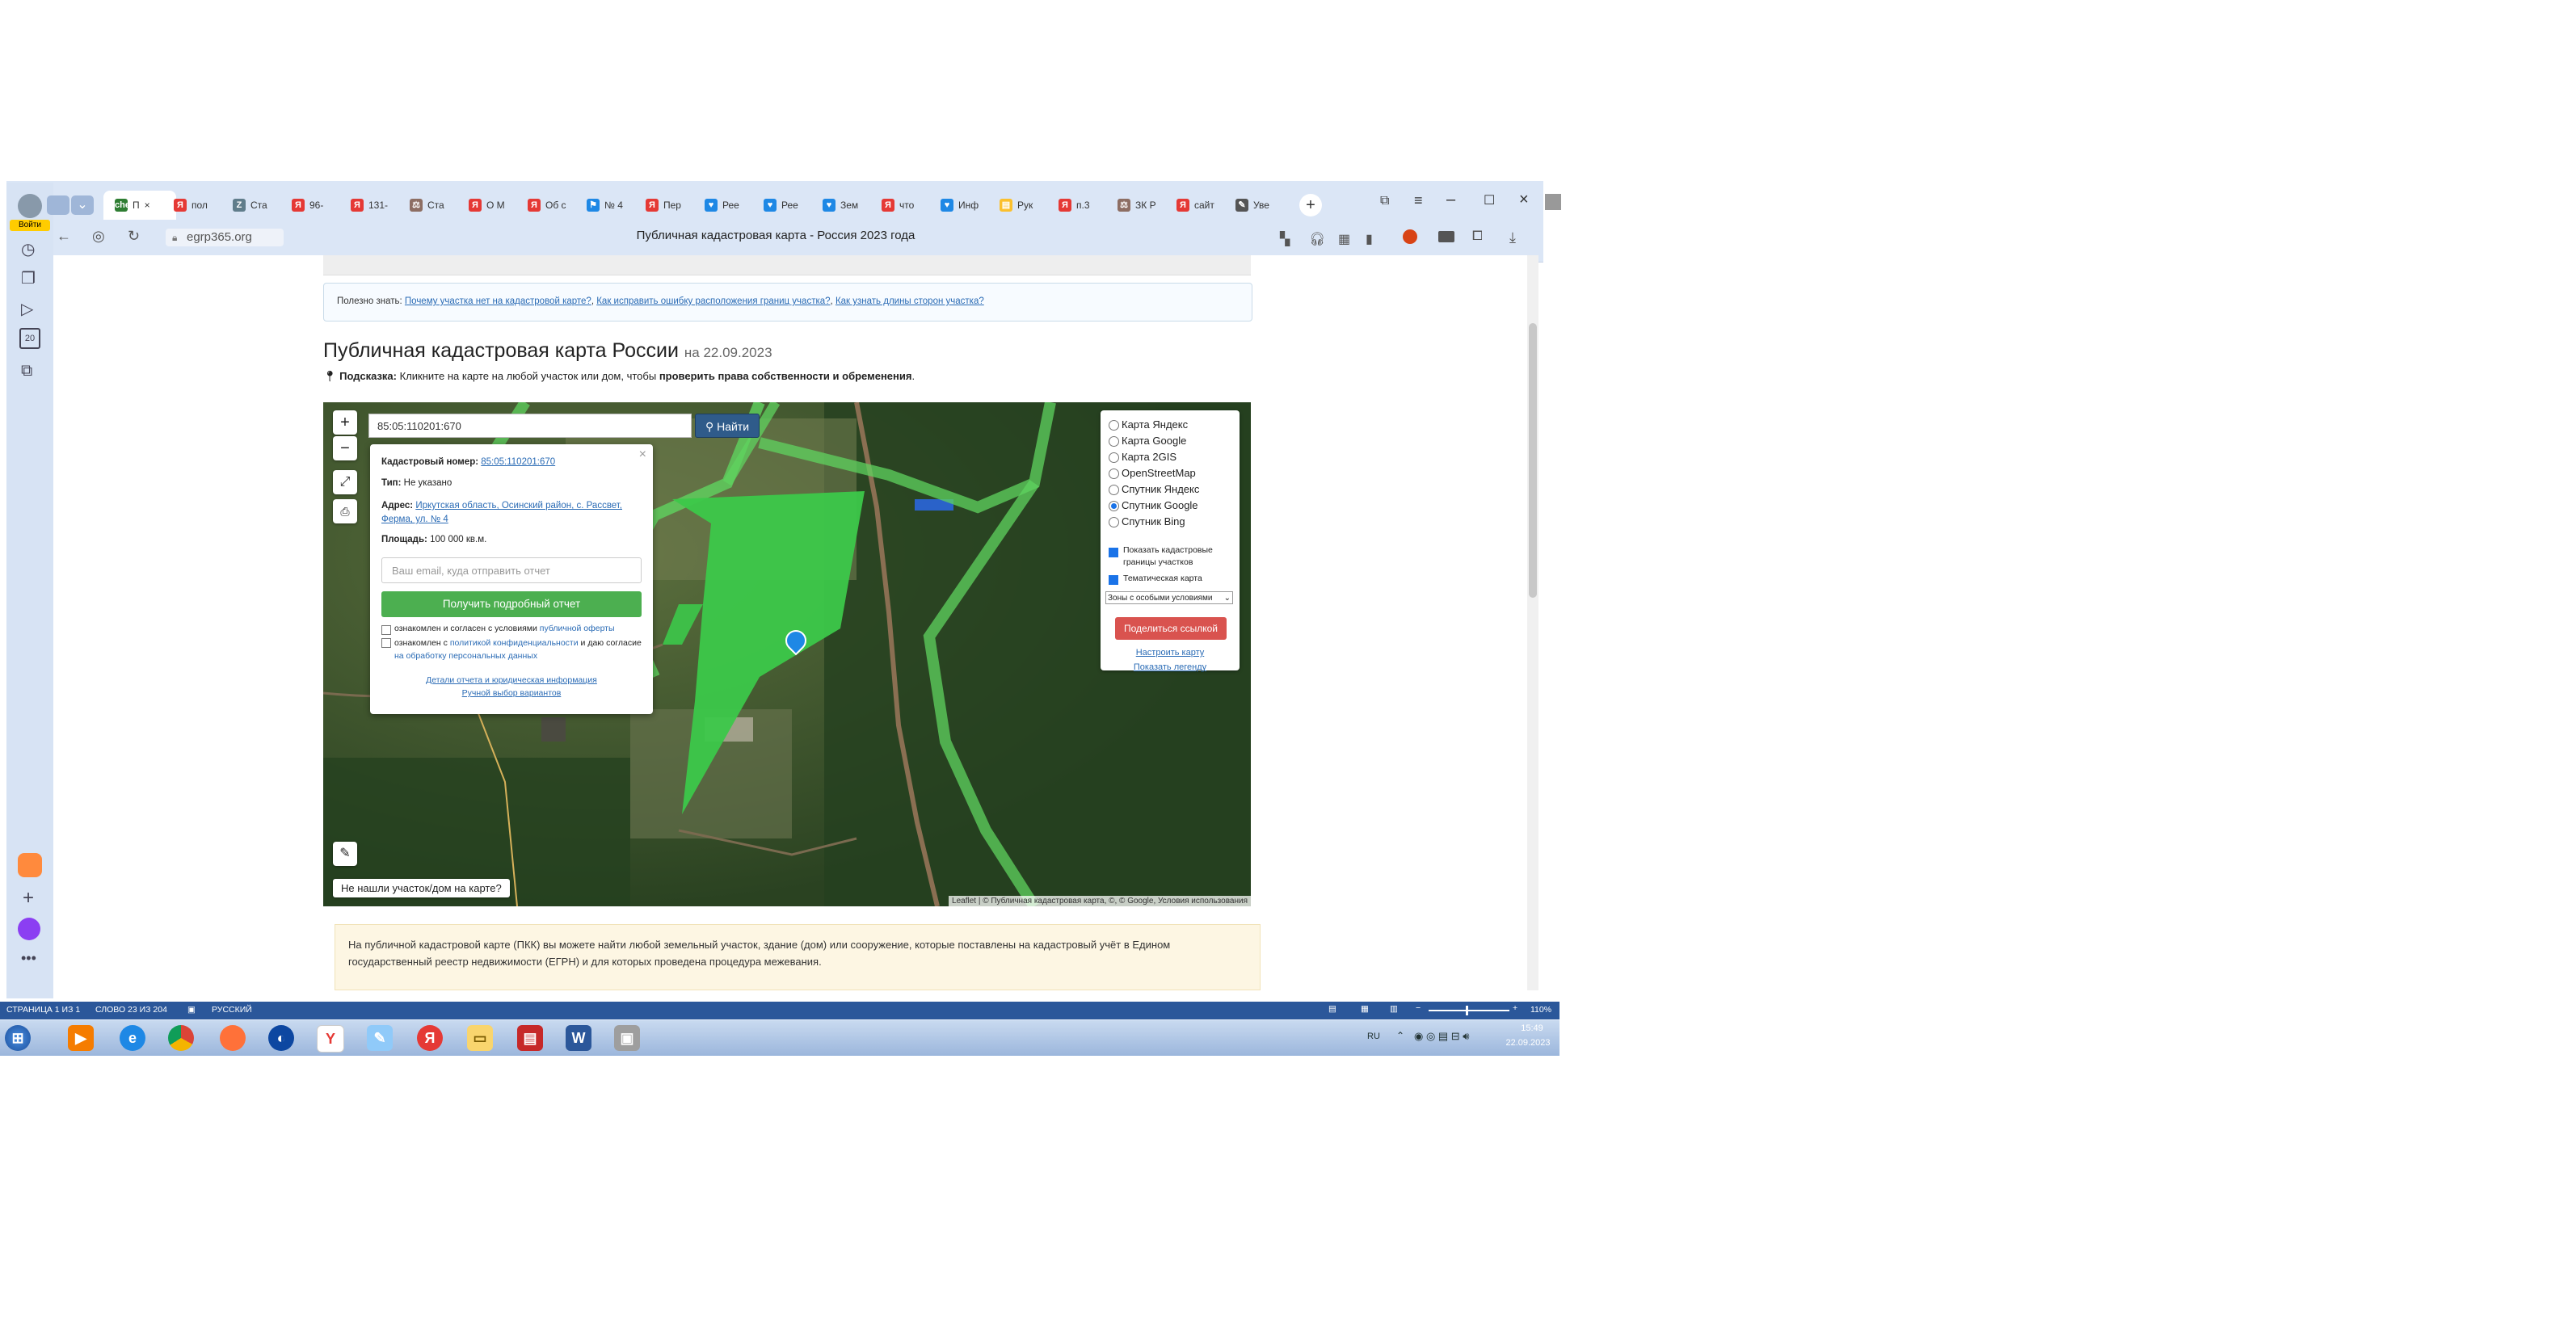 The height and width of the screenshot is (1328, 2576). Describe the element at coordinates (1410, 236) in the screenshot. I see `extension-icon` at that location.